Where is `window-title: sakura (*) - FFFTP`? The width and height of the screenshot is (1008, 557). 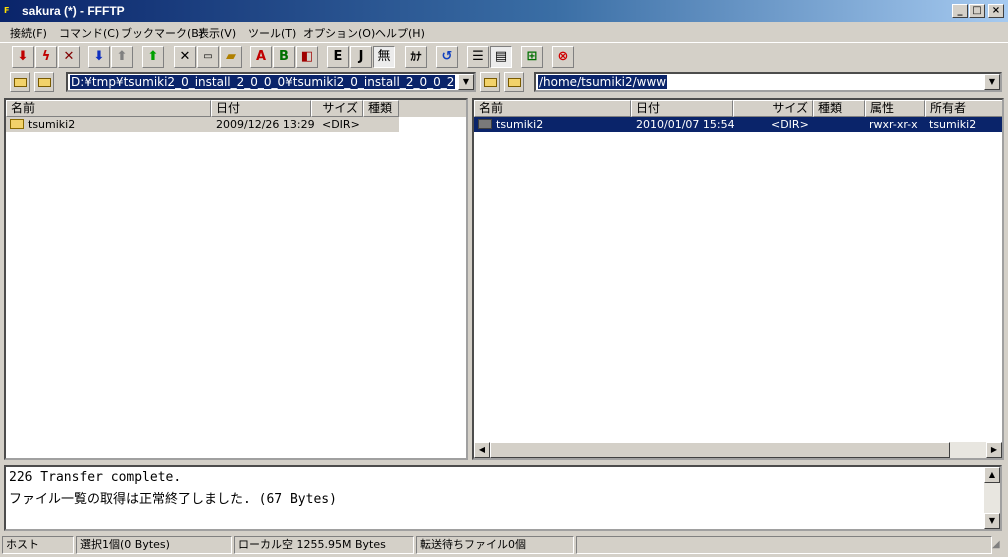 window-title: sakura (*) - FFFTP is located at coordinates (73, 11).